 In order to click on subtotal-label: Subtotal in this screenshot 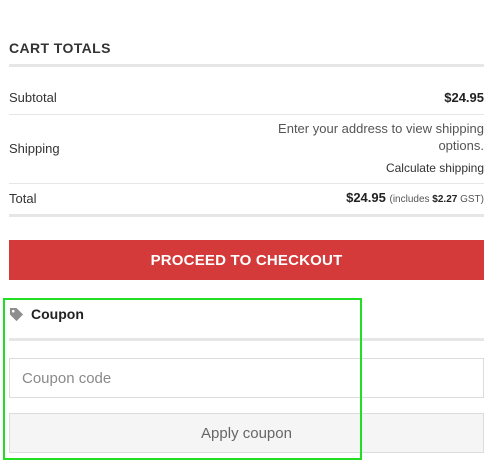, I will do `click(33, 97)`.